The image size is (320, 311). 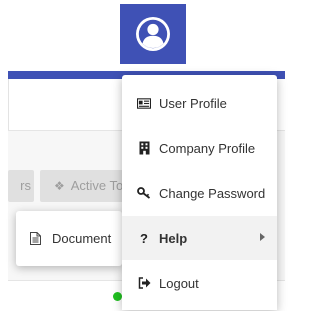 I want to click on building-icon, so click(x=144, y=148).